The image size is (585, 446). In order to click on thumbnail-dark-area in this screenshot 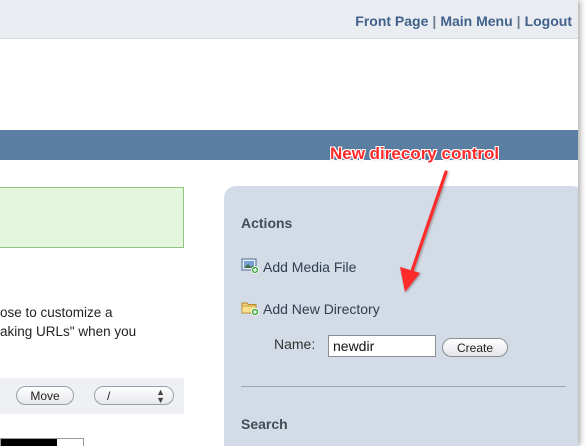, I will do `click(29, 442)`.